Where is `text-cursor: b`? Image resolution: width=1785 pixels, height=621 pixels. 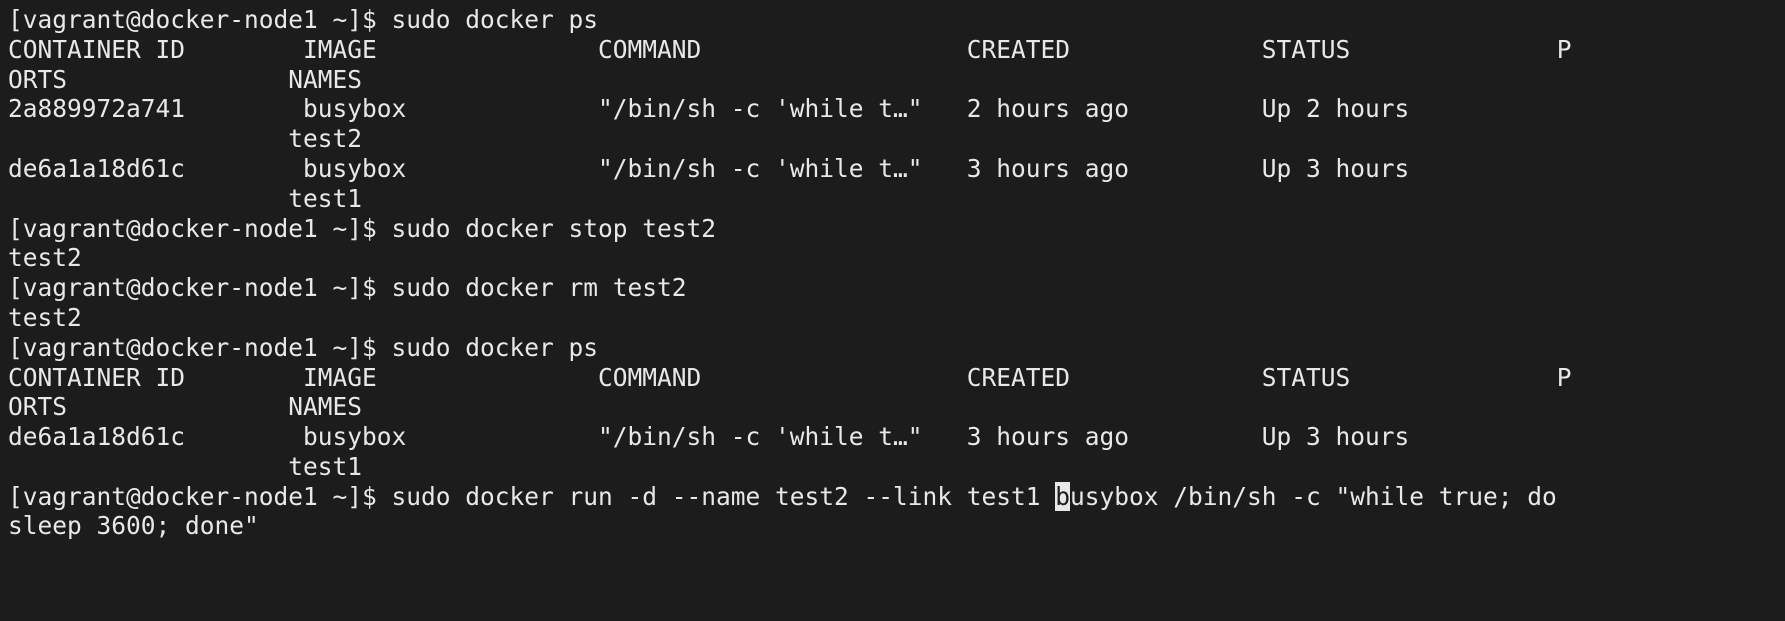 text-cursor: b is located at coordinates (1063, 496).